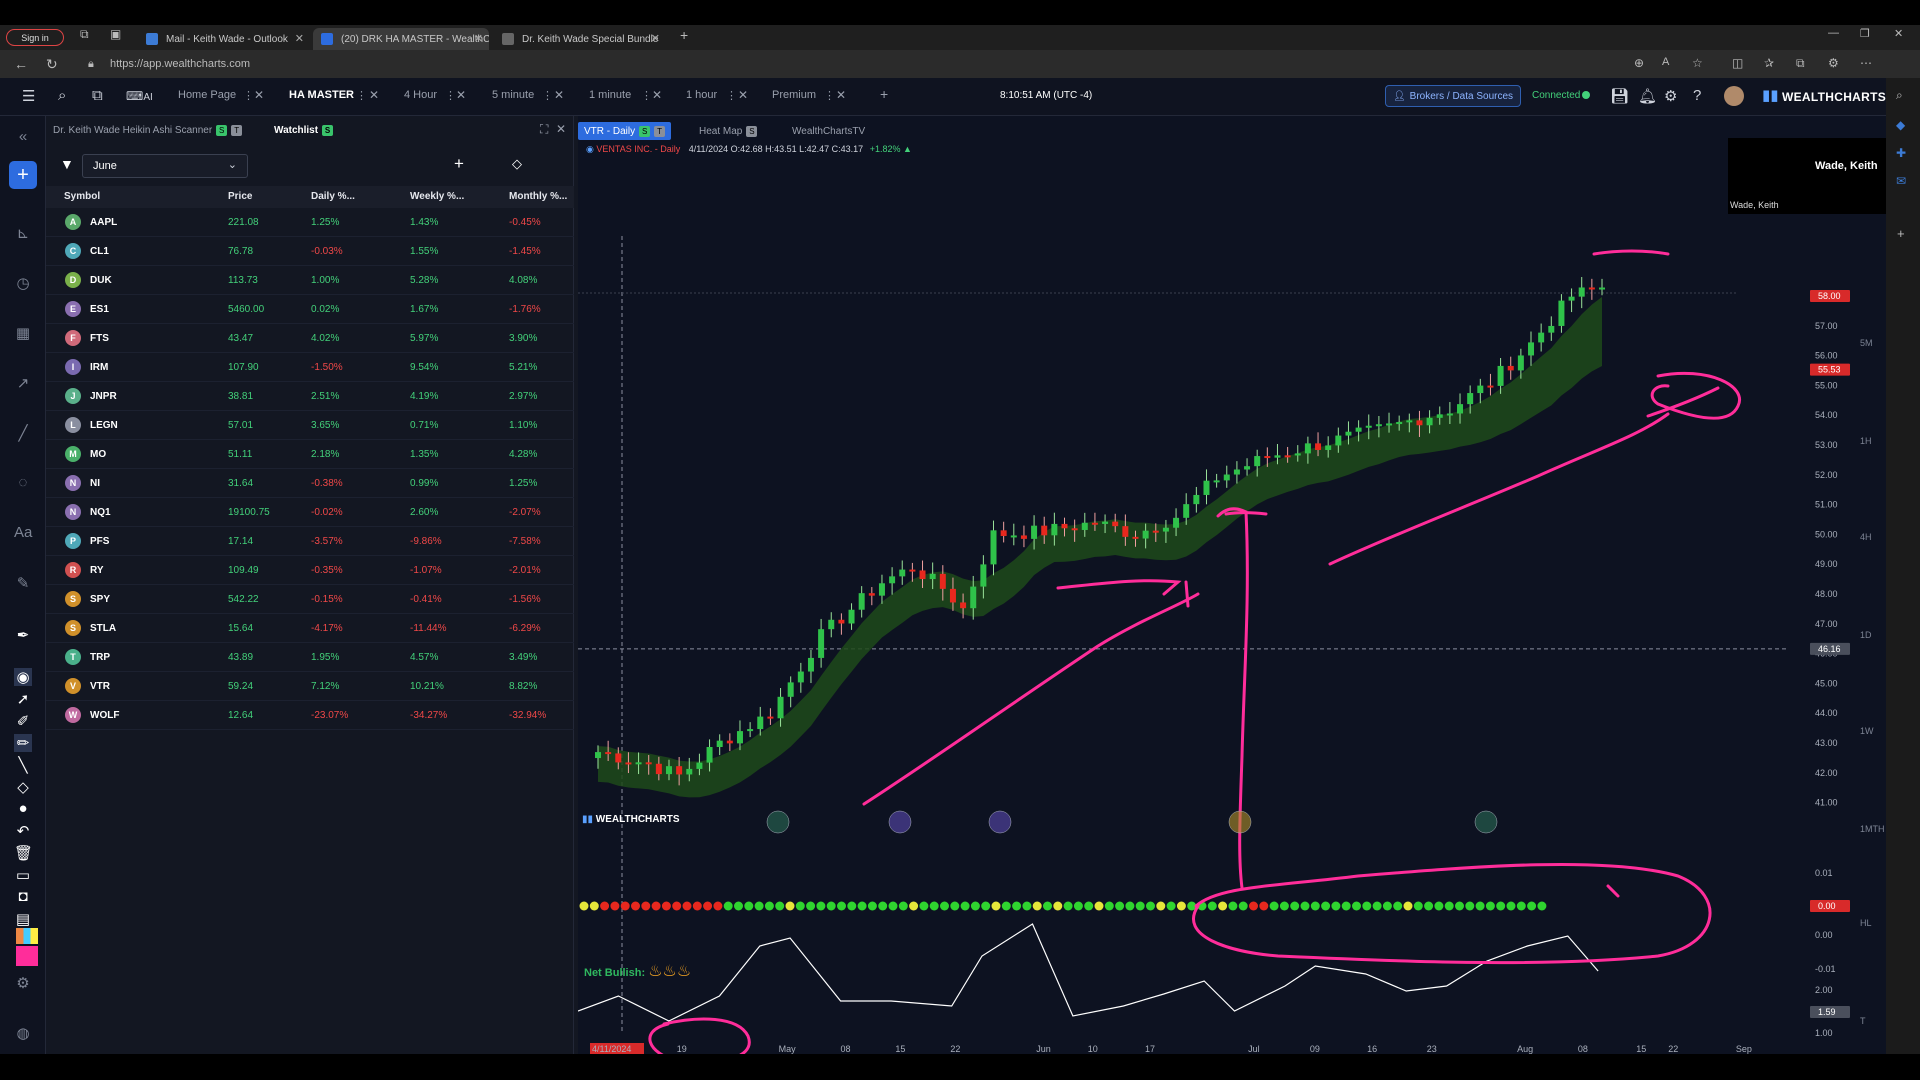  Describe the element at coordinates (1453, 96) in the screenshot. I see `brokers-data-sources-button: 👤︎ Brokers / Data Sources` at that location.